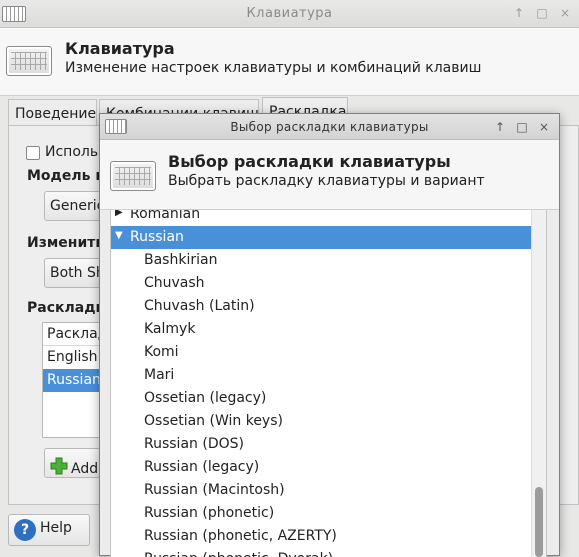  Describe the element at coordinates (322, 218) in the screenshot. I see `tree-row-romanian: ▶ Romanian` at that location.